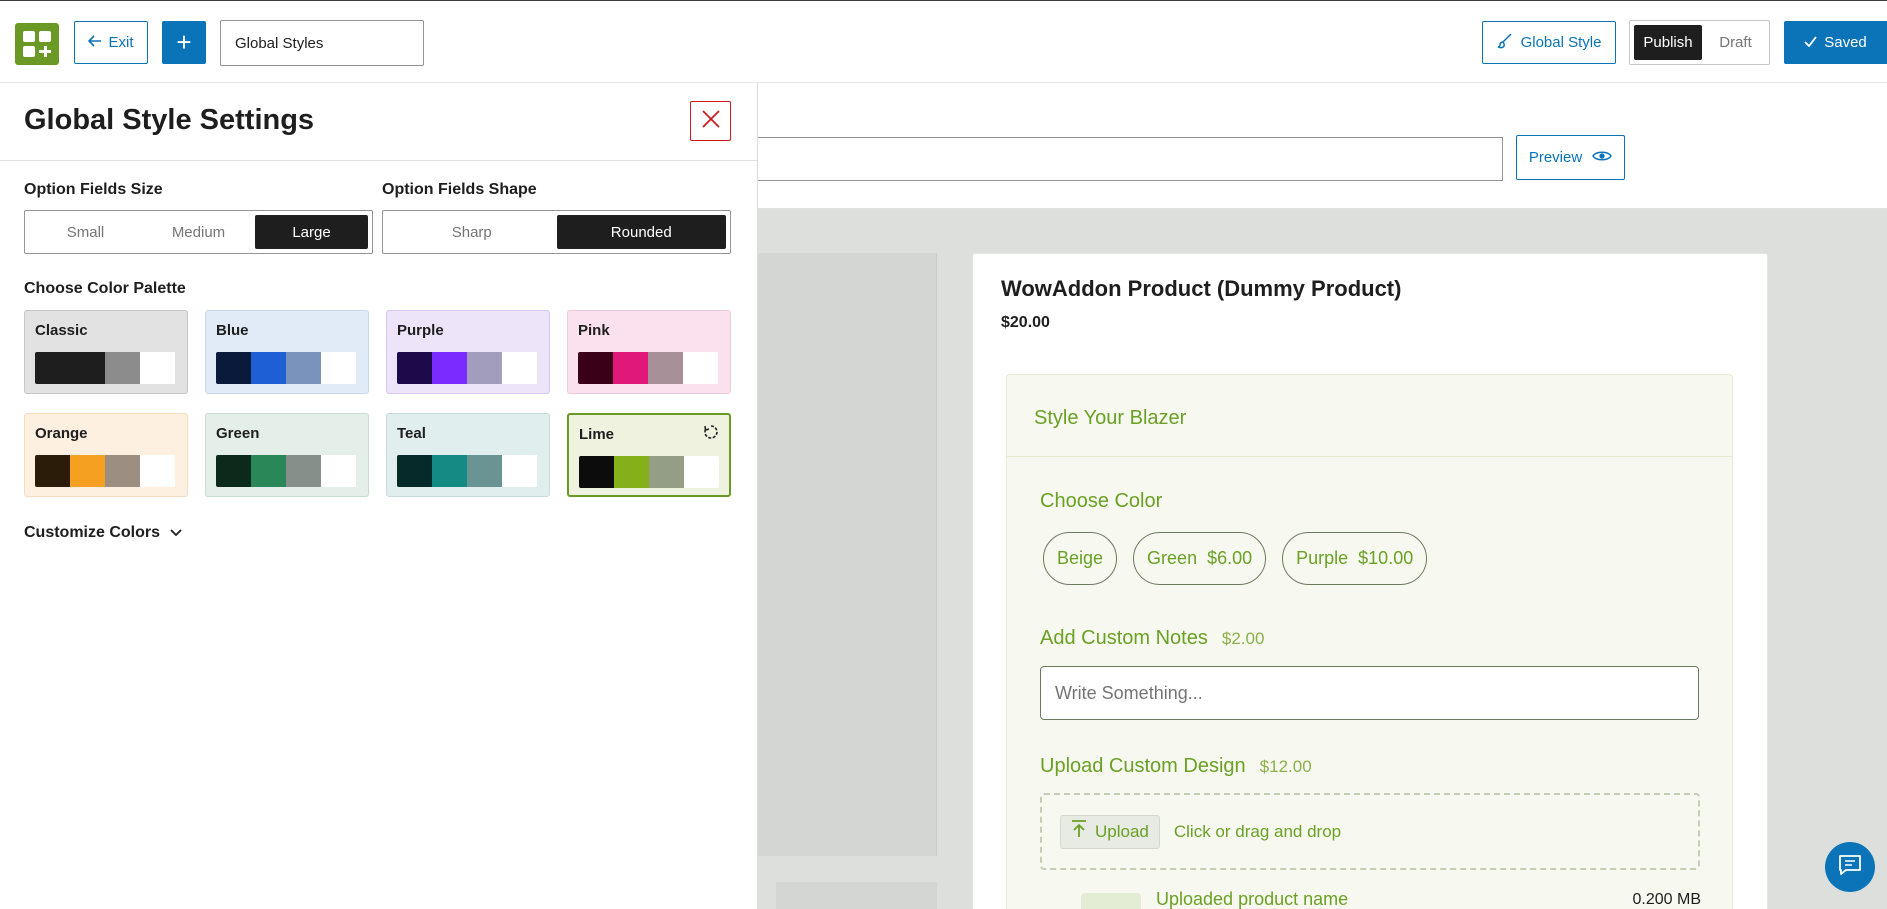 The image size is (1887, 909). I want to click on saved-label: Saved, so click(1845, 42).